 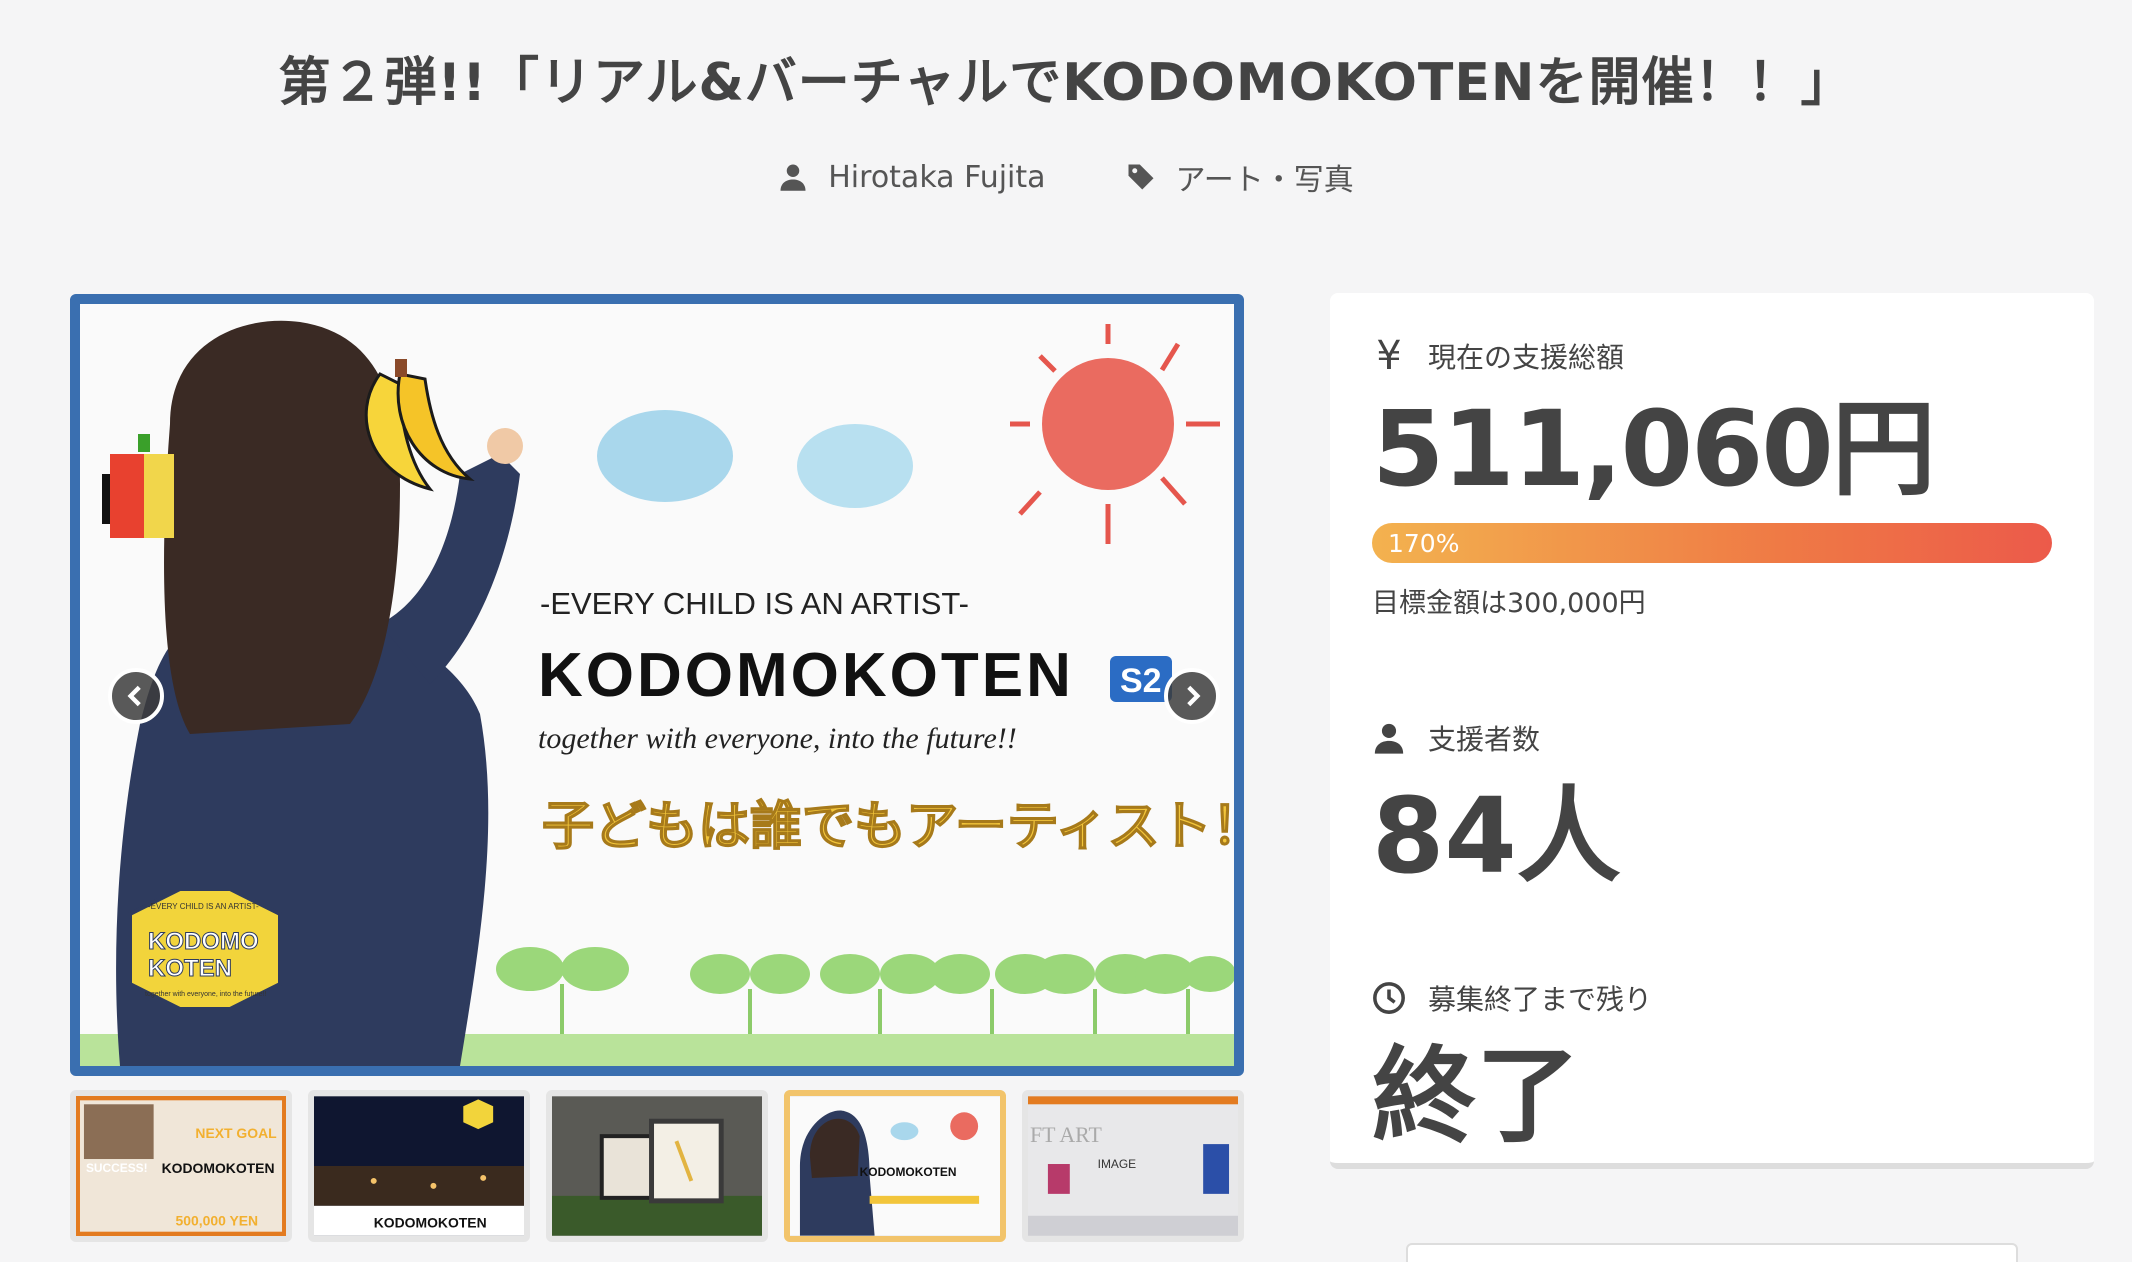 I want to click on thumbnail-night-view: KODOMOKOTEN, so click(x=419, y=1166).